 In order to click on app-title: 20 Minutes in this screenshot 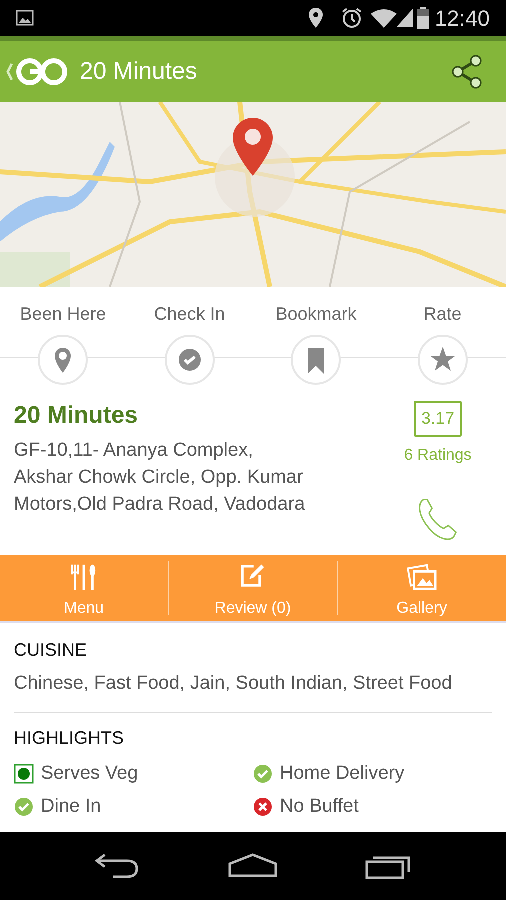, I will do `click(139, 71)`.